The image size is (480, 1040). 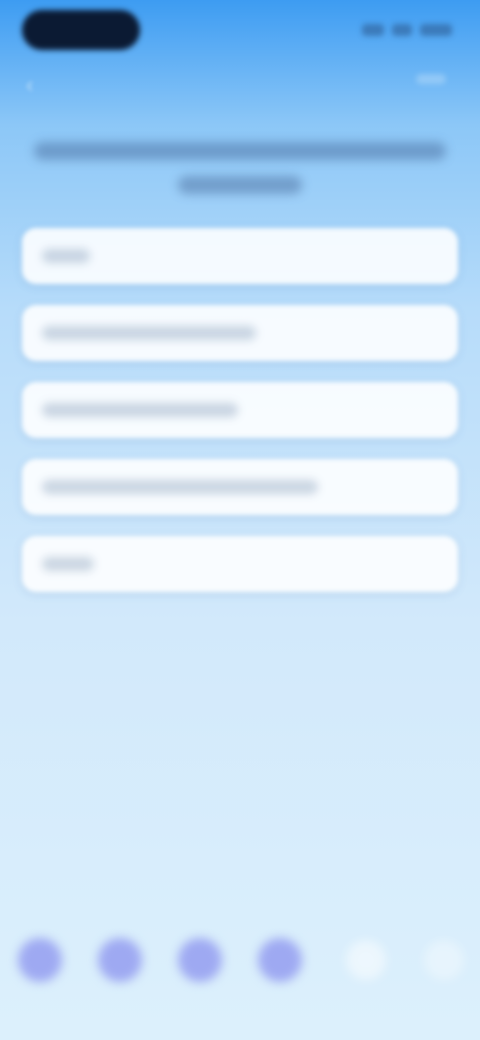 I want to click on signal-icon, so click(x=373, y=30).